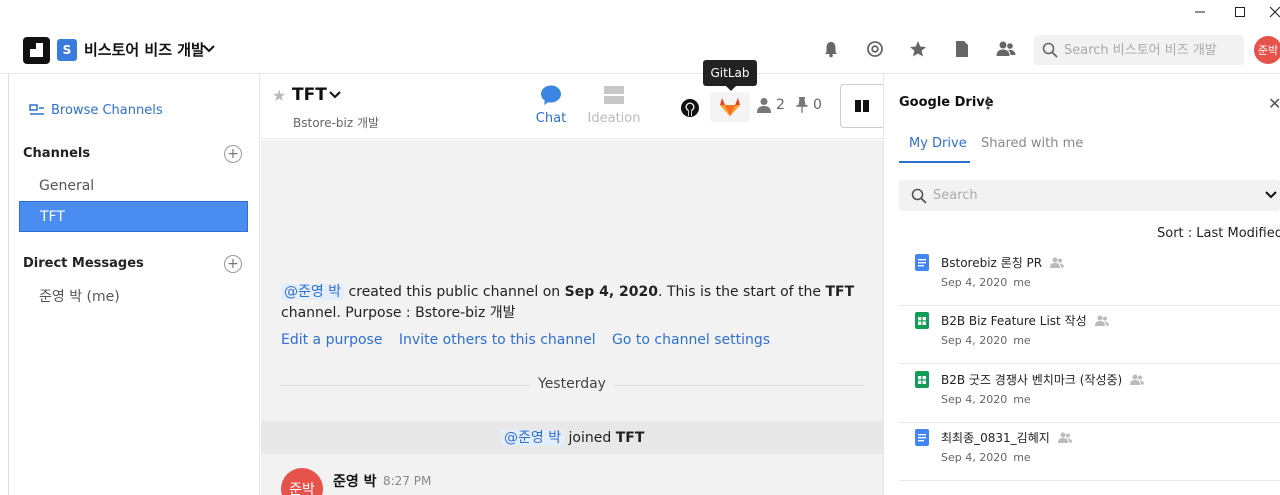  I want to click on add-channel-button: +, so click(233, 154).